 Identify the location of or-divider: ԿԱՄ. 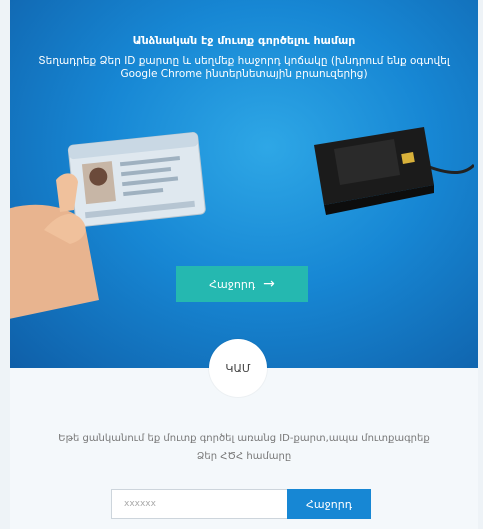
(238, 368).